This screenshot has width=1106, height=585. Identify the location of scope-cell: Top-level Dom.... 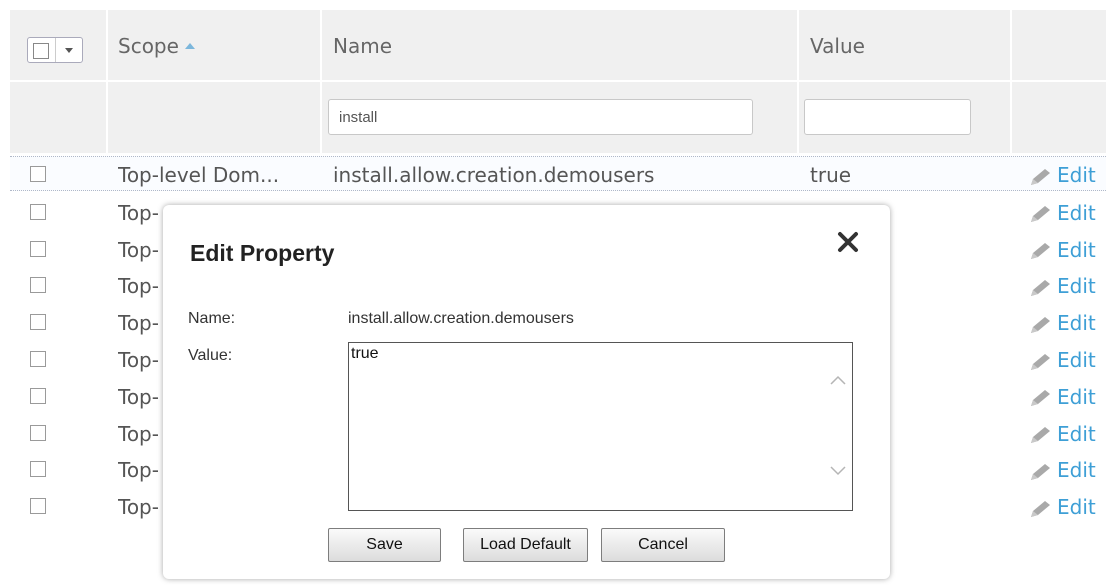
(199, 175).